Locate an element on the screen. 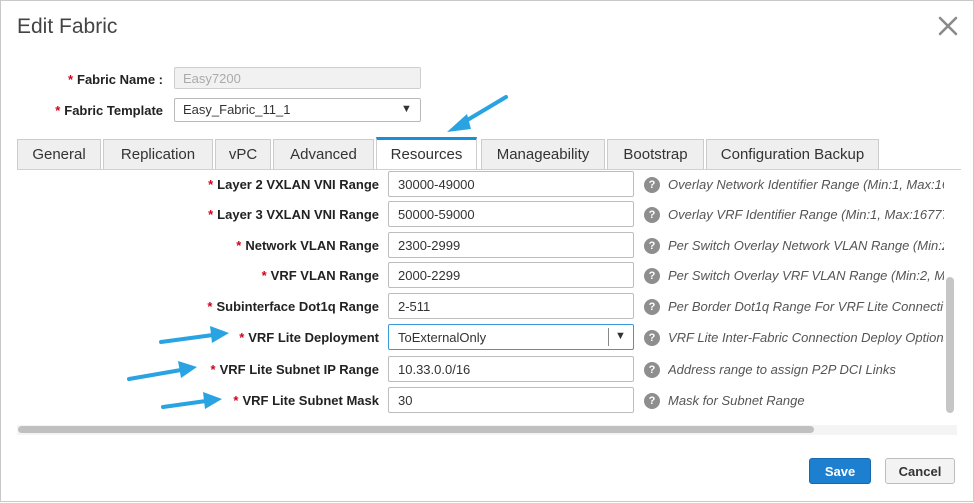  tab-bootstrap: Bootstrap is located at coordinates (655, 154).